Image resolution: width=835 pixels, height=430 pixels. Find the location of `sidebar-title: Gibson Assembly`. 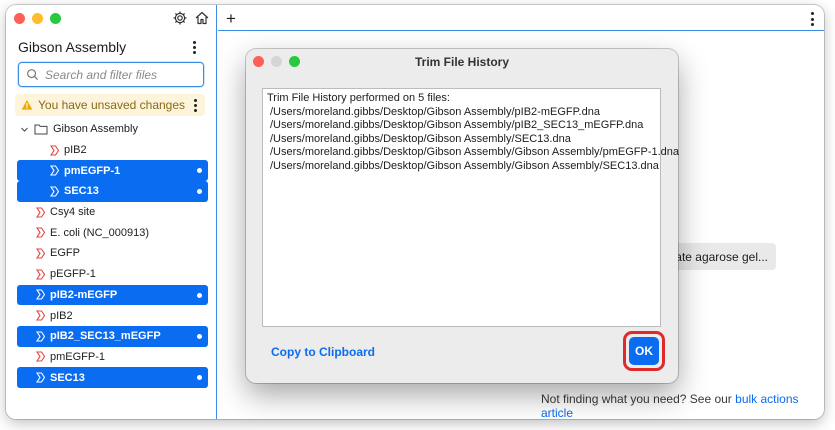

sidebar-title: Gibson Assembly is located at coordinates (72, 47).